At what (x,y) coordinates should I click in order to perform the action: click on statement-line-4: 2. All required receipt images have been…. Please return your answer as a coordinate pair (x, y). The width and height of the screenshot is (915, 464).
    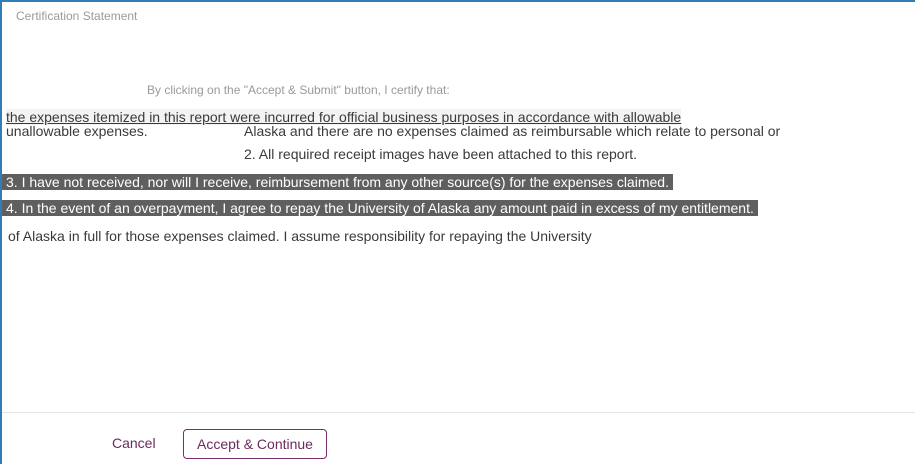
    Looking at the image, I should click on (441, 154).